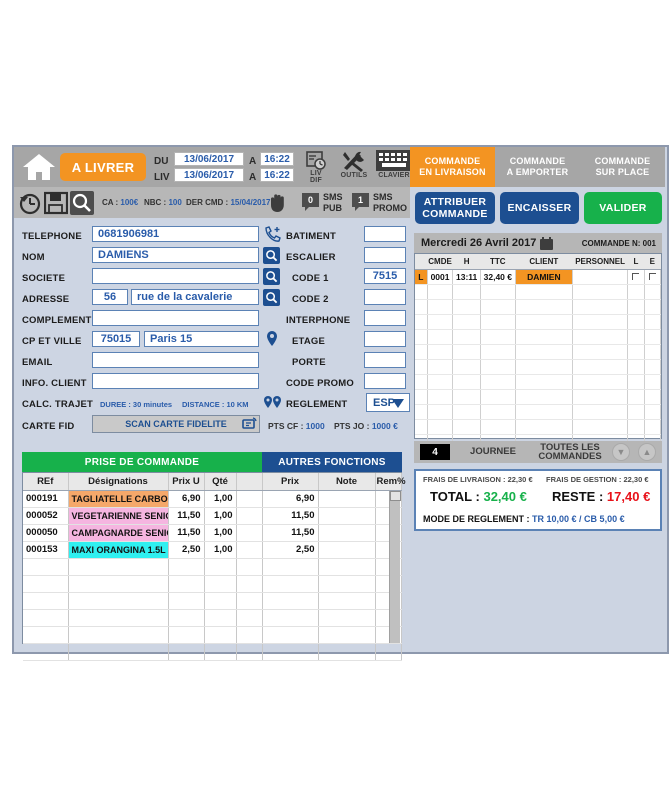  I want to click on cell-note, so click(347, 516).